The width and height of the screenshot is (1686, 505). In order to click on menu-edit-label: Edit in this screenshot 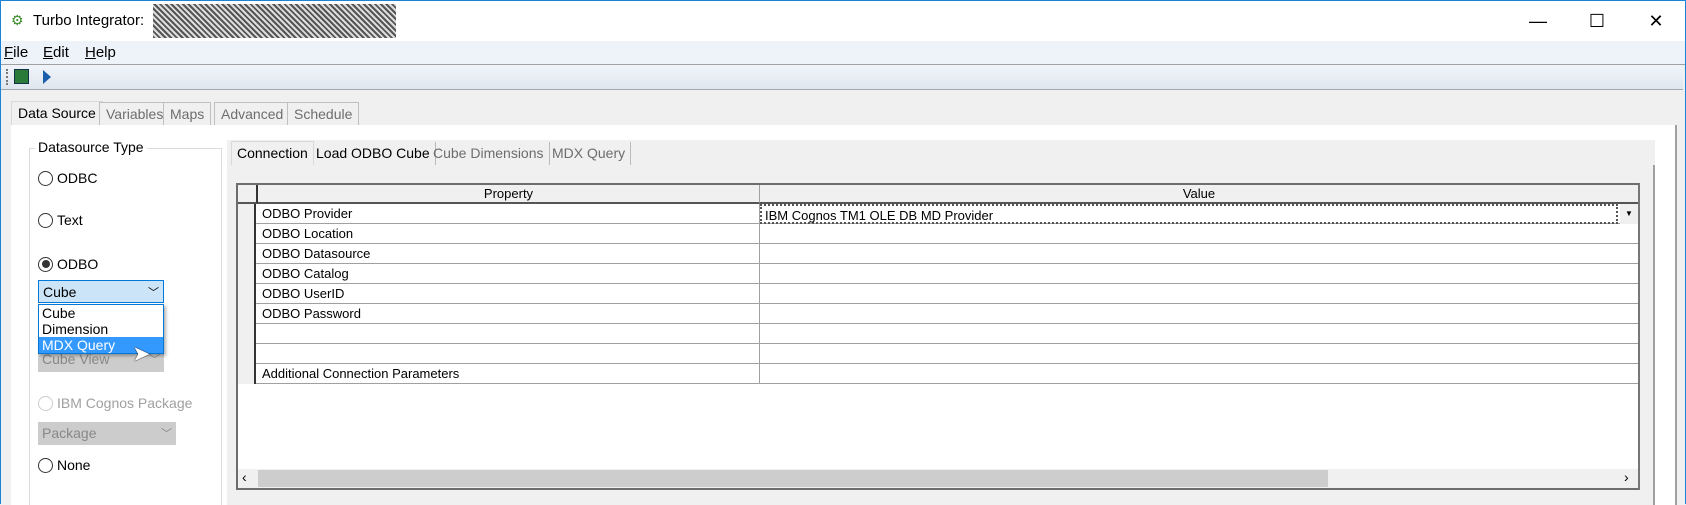, I will do `click(56, 52)`.